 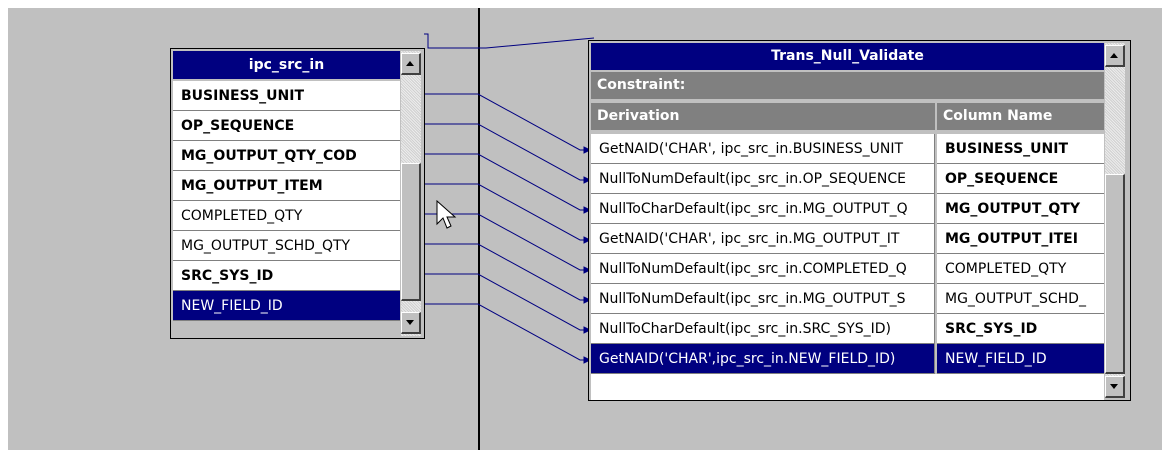 I want to click on derivation-cell: GetNAID('CHAR', ipc_src_in.MG_OUTPUT_IT, so click(x=763, y=239).